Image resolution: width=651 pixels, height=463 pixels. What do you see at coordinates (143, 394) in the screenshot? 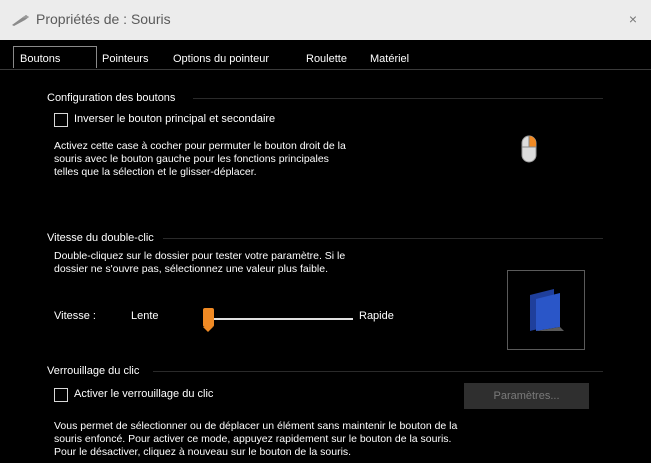
I see `click-lock-label: Activer le verrouillage du clic` at bounding box center [143, 394].